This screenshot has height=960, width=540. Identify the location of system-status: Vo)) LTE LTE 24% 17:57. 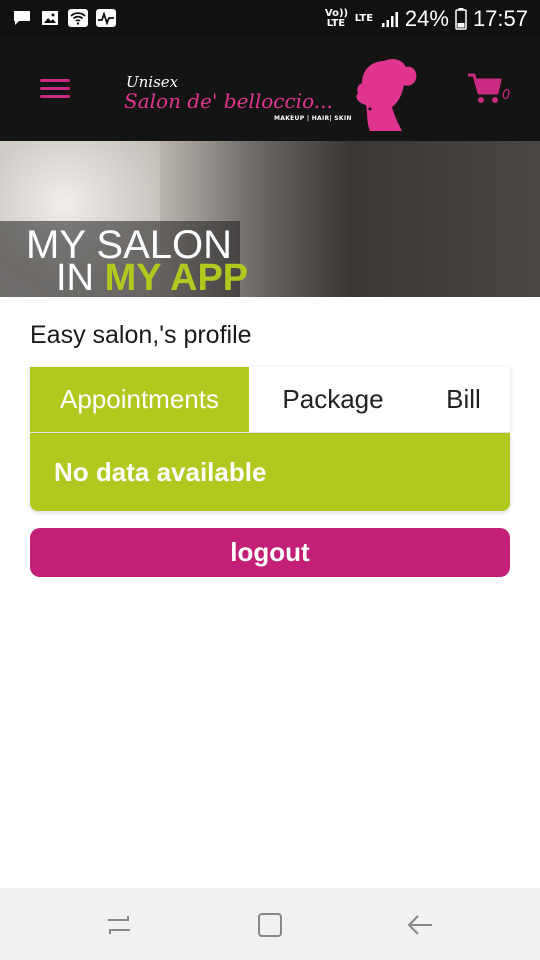
(426, 19).